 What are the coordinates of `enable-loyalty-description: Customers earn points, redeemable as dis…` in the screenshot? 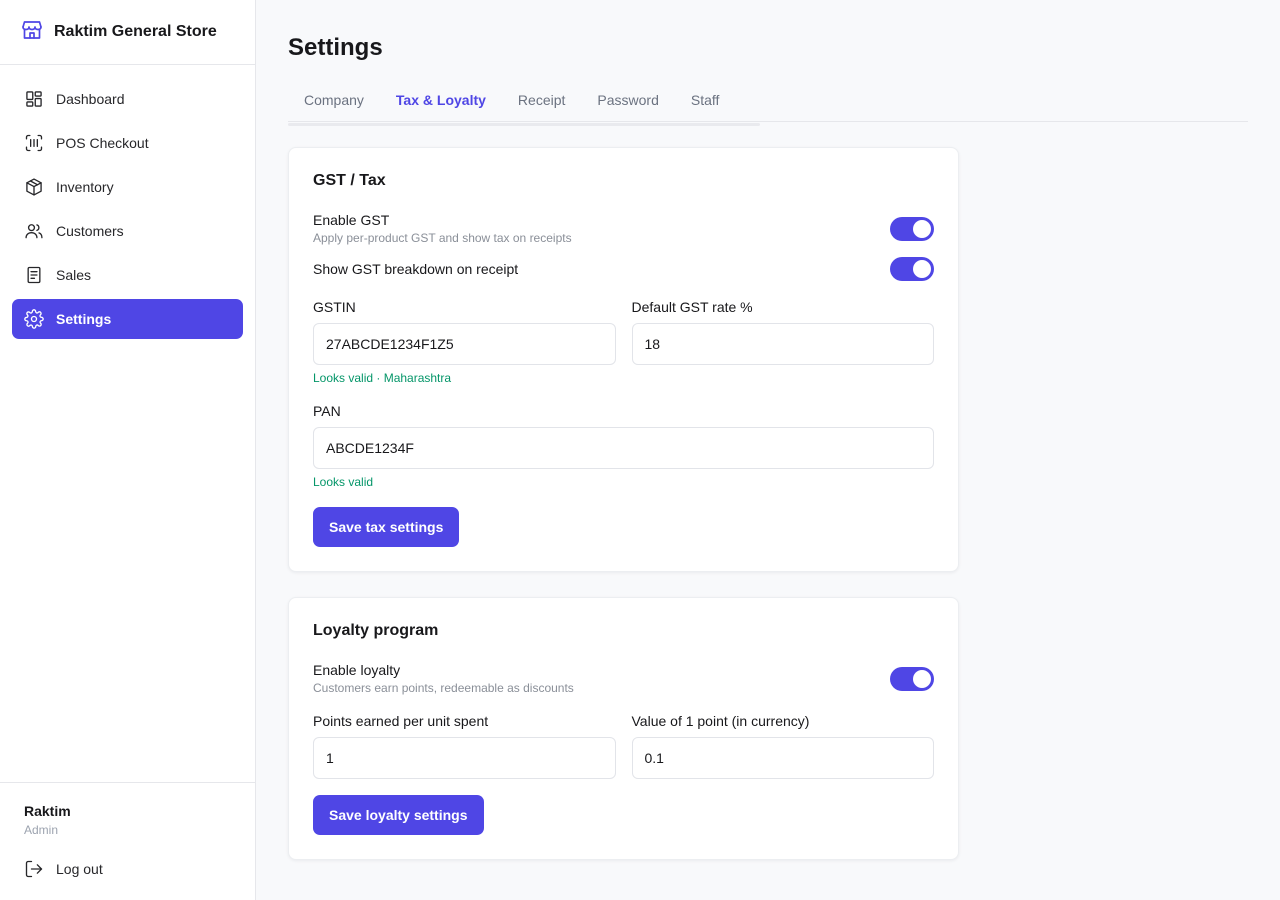 It's located at (443, 688).